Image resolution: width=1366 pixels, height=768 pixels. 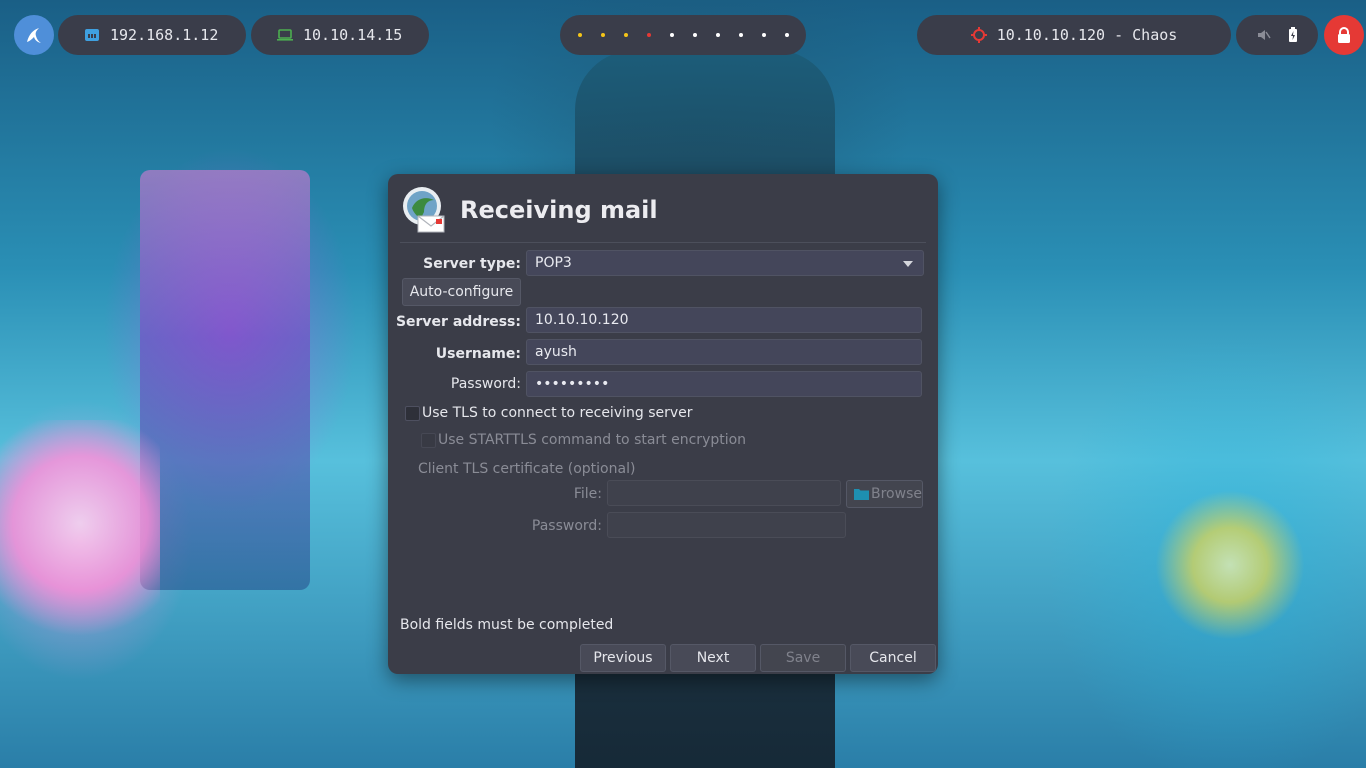 I want to click on lock-icon, so click(x=1344, y=35).